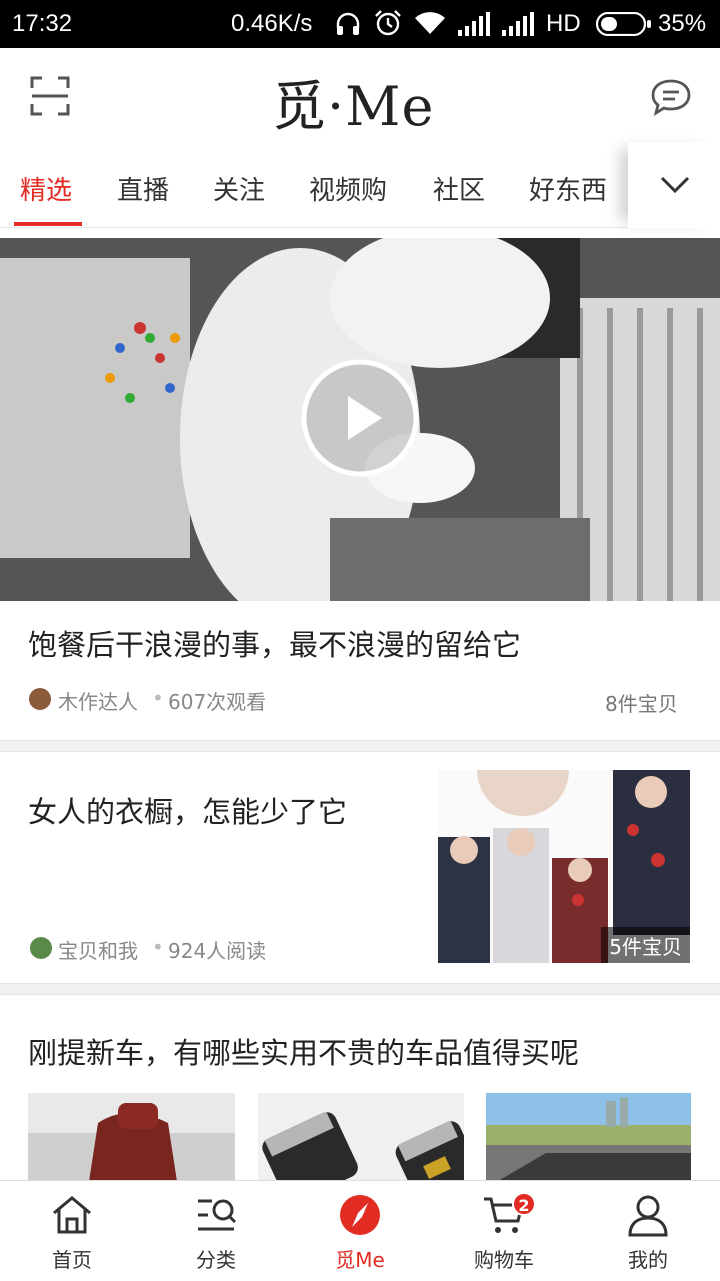  I want to click on car-seat-image, so click(131, 1140).